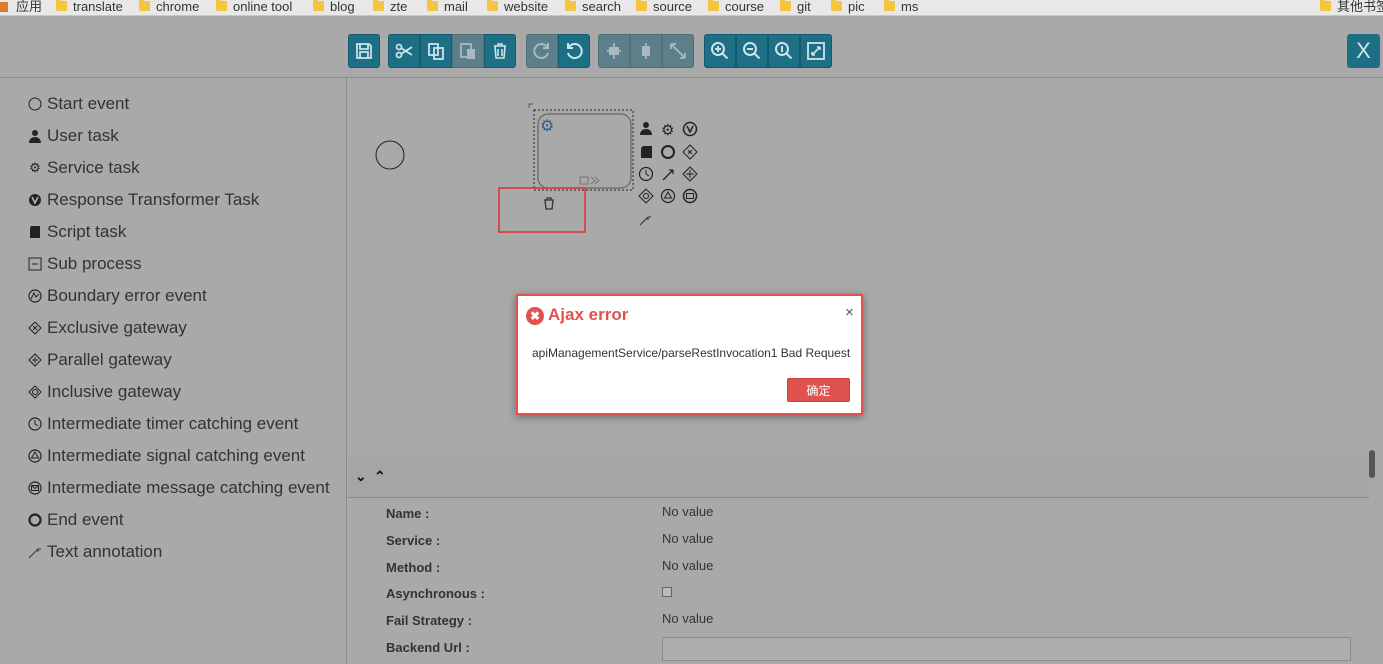 The height and width of the screenshot is (664, 1383). I want to click on redo-icon, so click(541, 51).